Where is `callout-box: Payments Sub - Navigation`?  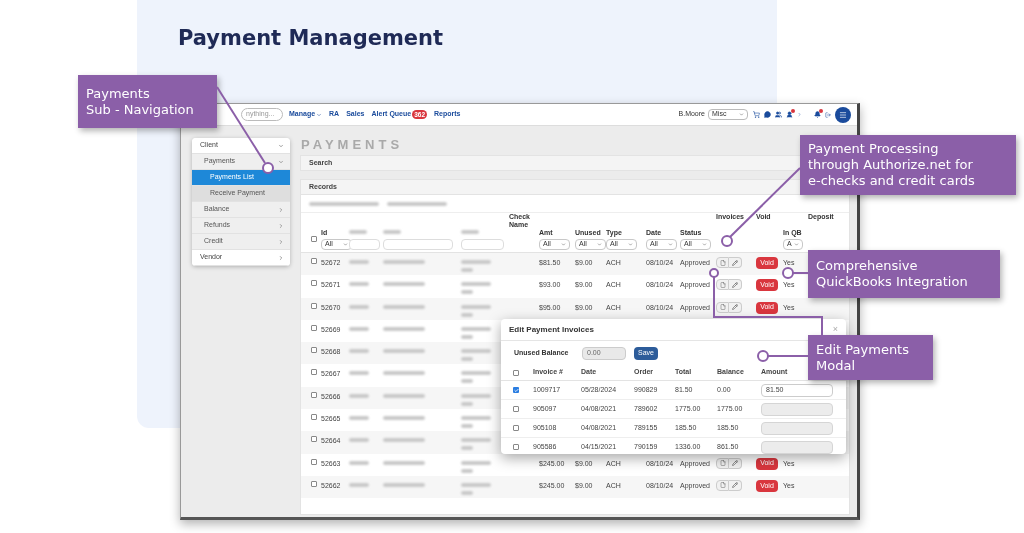 callout-box: Payments Sub - Navigation is located at coordinates (147, 101).